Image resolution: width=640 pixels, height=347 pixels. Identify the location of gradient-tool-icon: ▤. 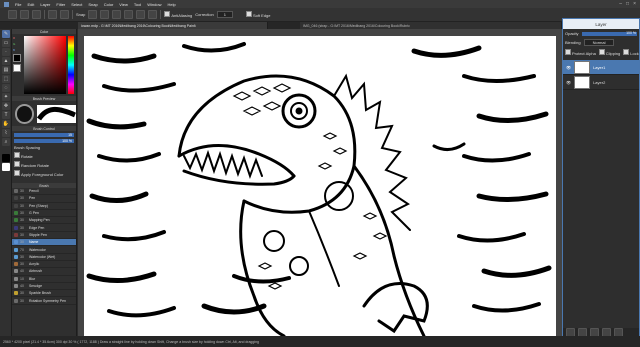
(6, 70).